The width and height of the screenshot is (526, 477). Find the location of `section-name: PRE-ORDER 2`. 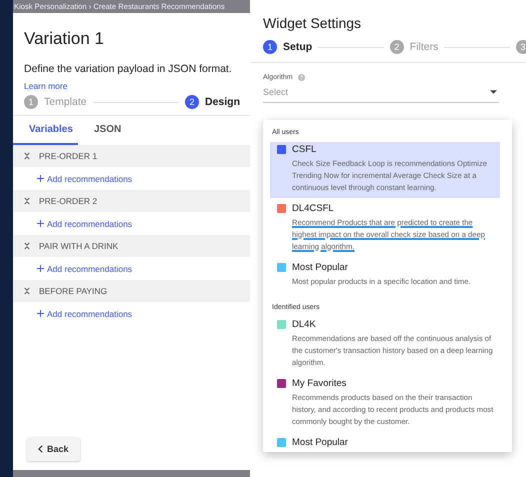

section-name: PRE-ORDER 2 is located at coordinates (68, 201).